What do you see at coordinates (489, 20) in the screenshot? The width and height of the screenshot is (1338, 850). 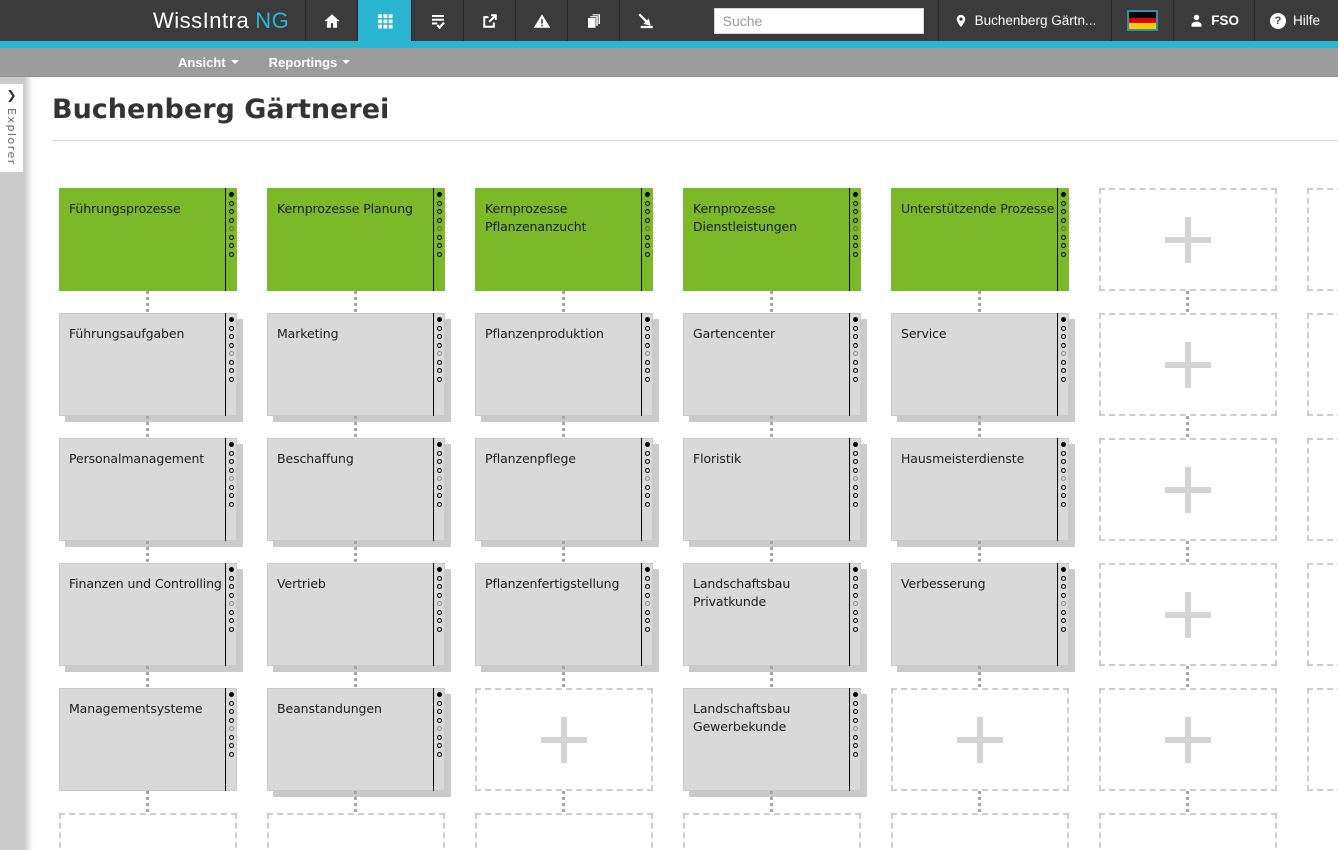 I see `nav-open-external-button` at bounding box center [489, 20].